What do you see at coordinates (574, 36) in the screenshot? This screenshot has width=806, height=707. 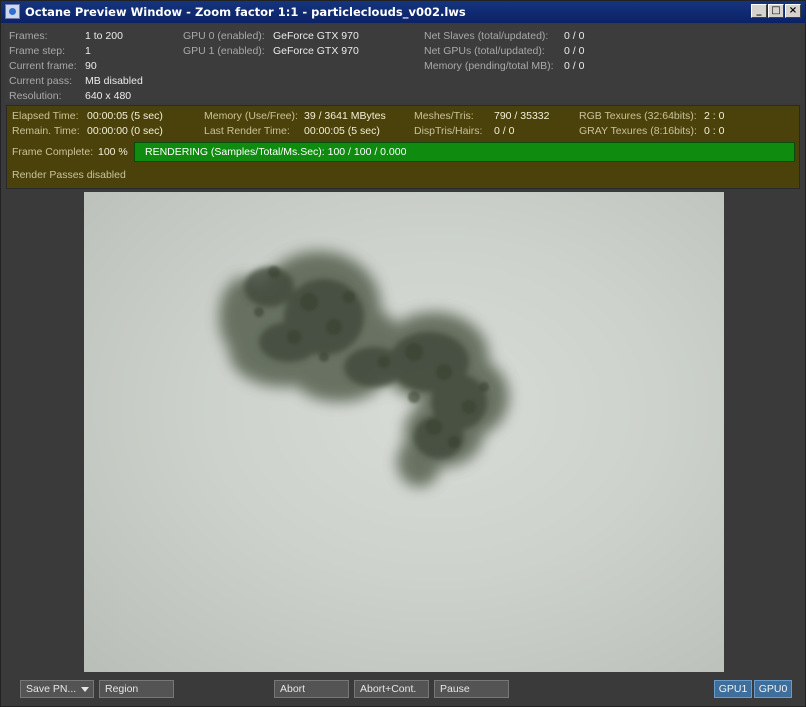 I see `net-slaves-value: 0 / 0` at bounding box center [574, 36].